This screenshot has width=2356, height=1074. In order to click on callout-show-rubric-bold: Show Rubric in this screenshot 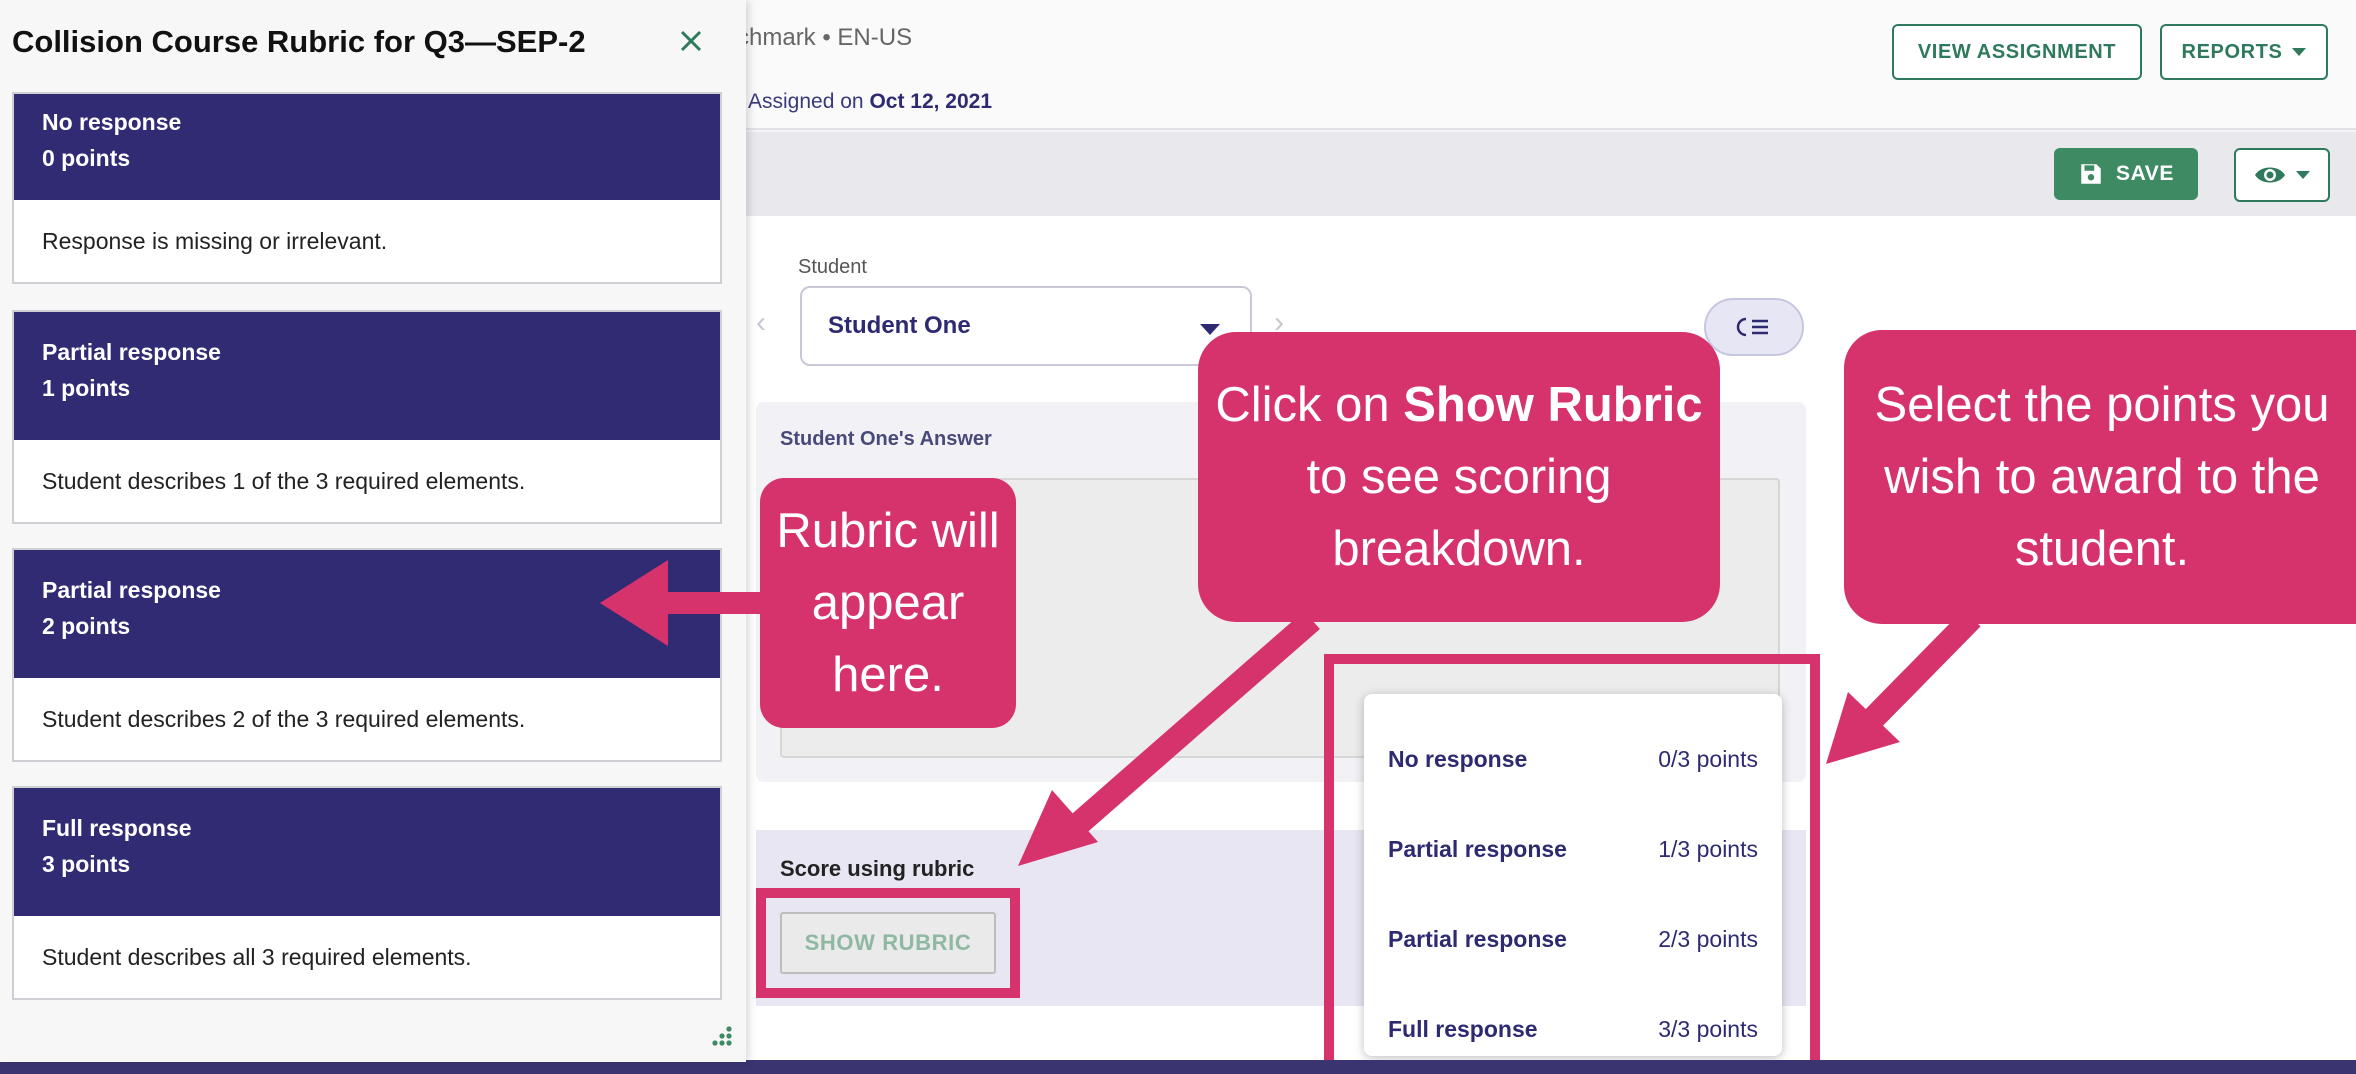, I will do `click(1553, 405)`.